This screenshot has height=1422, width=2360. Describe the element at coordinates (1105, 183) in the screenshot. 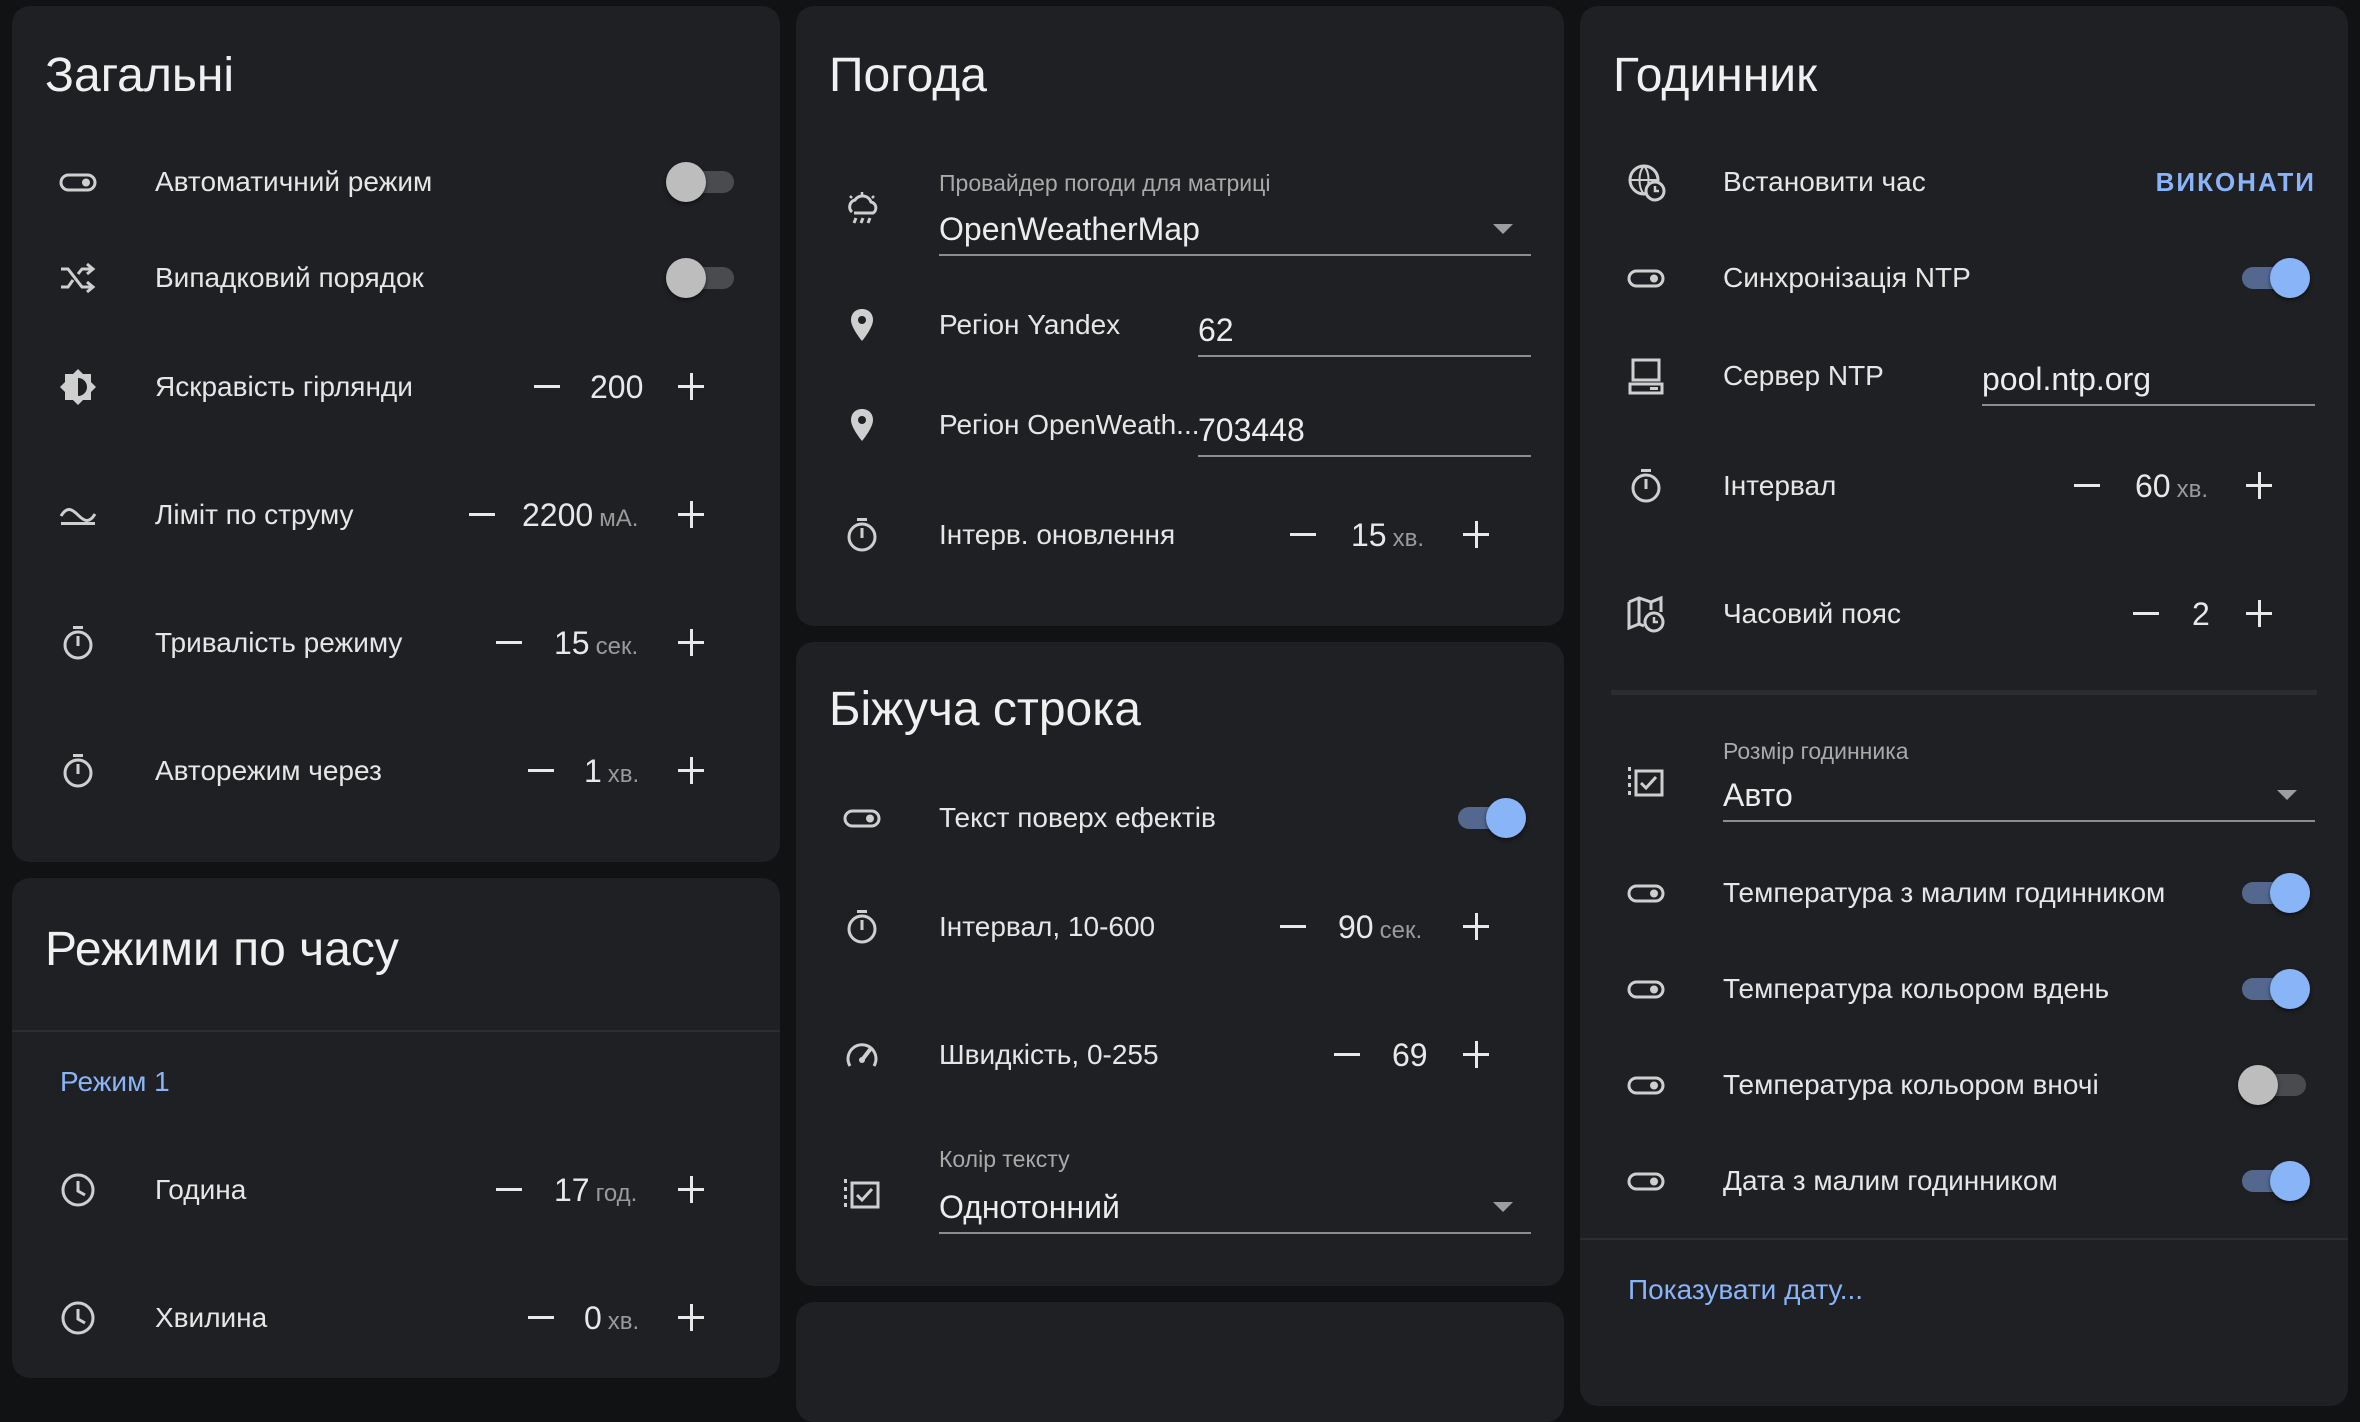

I see `provider-caption: Провайдер погоди для матриці` at that location.